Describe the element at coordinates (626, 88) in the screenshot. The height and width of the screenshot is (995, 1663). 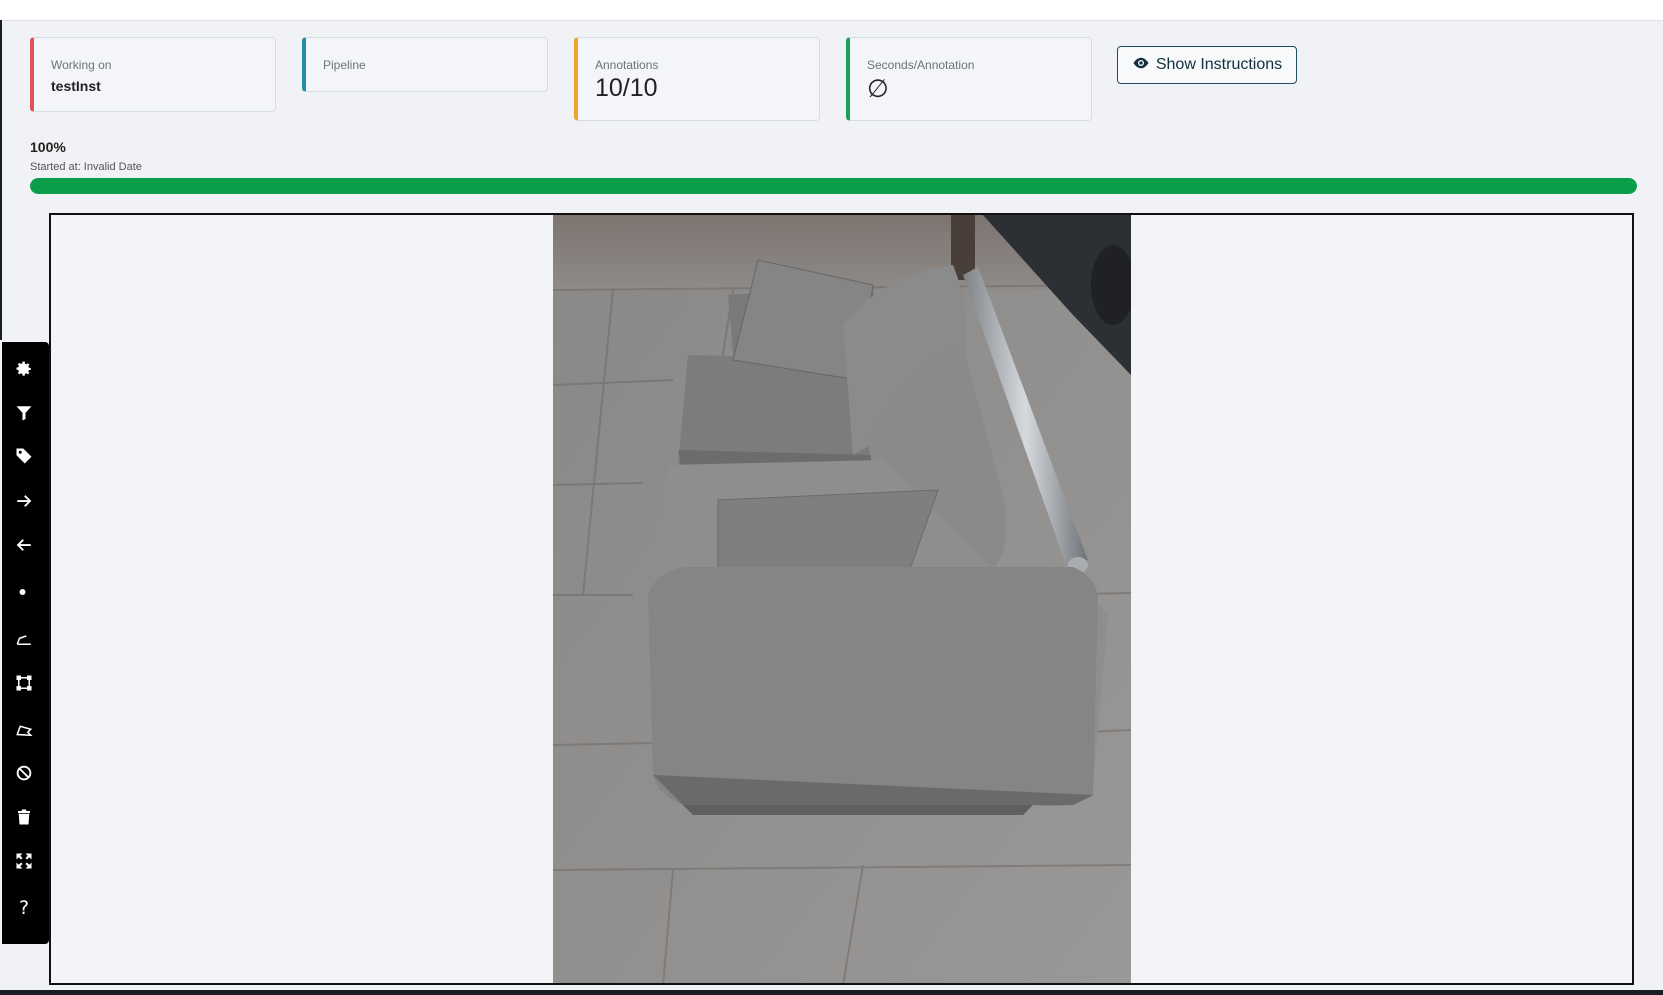
I see `annotations-value: 10/10` at that location.